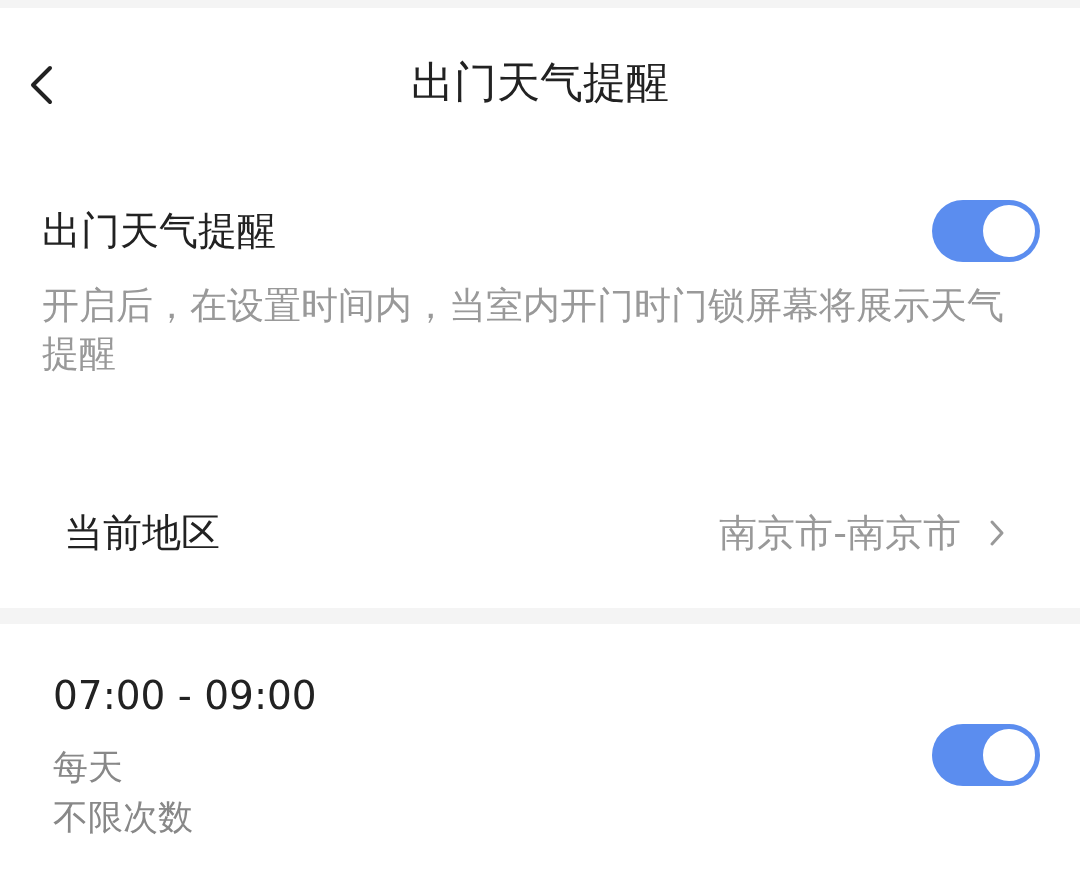  What do you see at coordinates (840, 533) in the screenshot?
I see `region-value: 南京市-南京市` at bounding box center [840, 533].